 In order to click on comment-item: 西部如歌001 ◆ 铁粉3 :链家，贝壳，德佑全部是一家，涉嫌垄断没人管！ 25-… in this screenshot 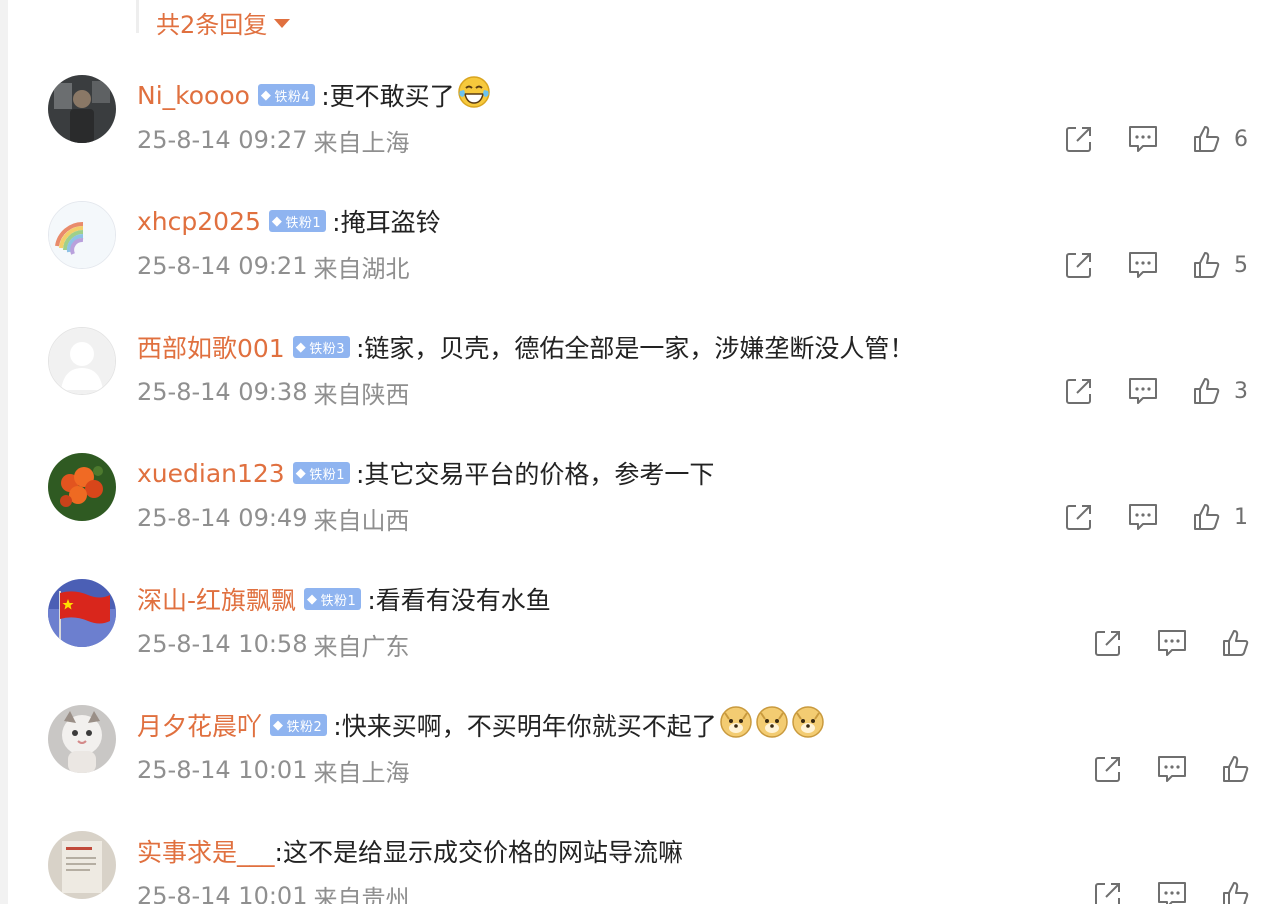, I will do `click(632, 390)`.